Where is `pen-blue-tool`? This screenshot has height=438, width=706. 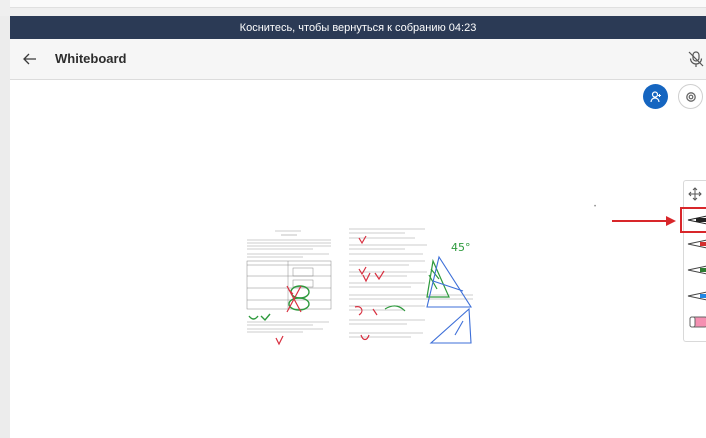 pen-blue-tool is located at coordinates (695, 296).